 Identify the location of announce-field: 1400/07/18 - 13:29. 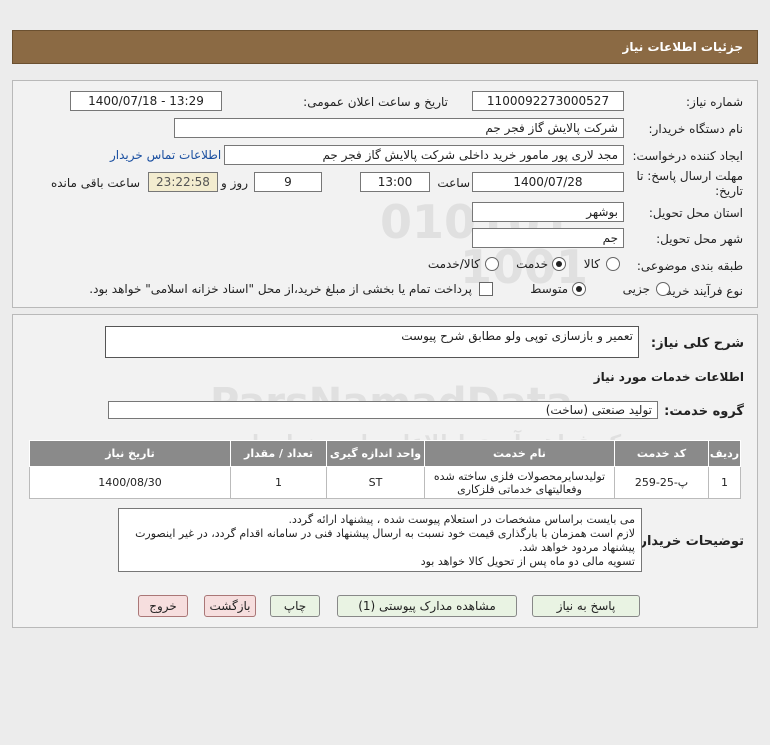
(146, 101).